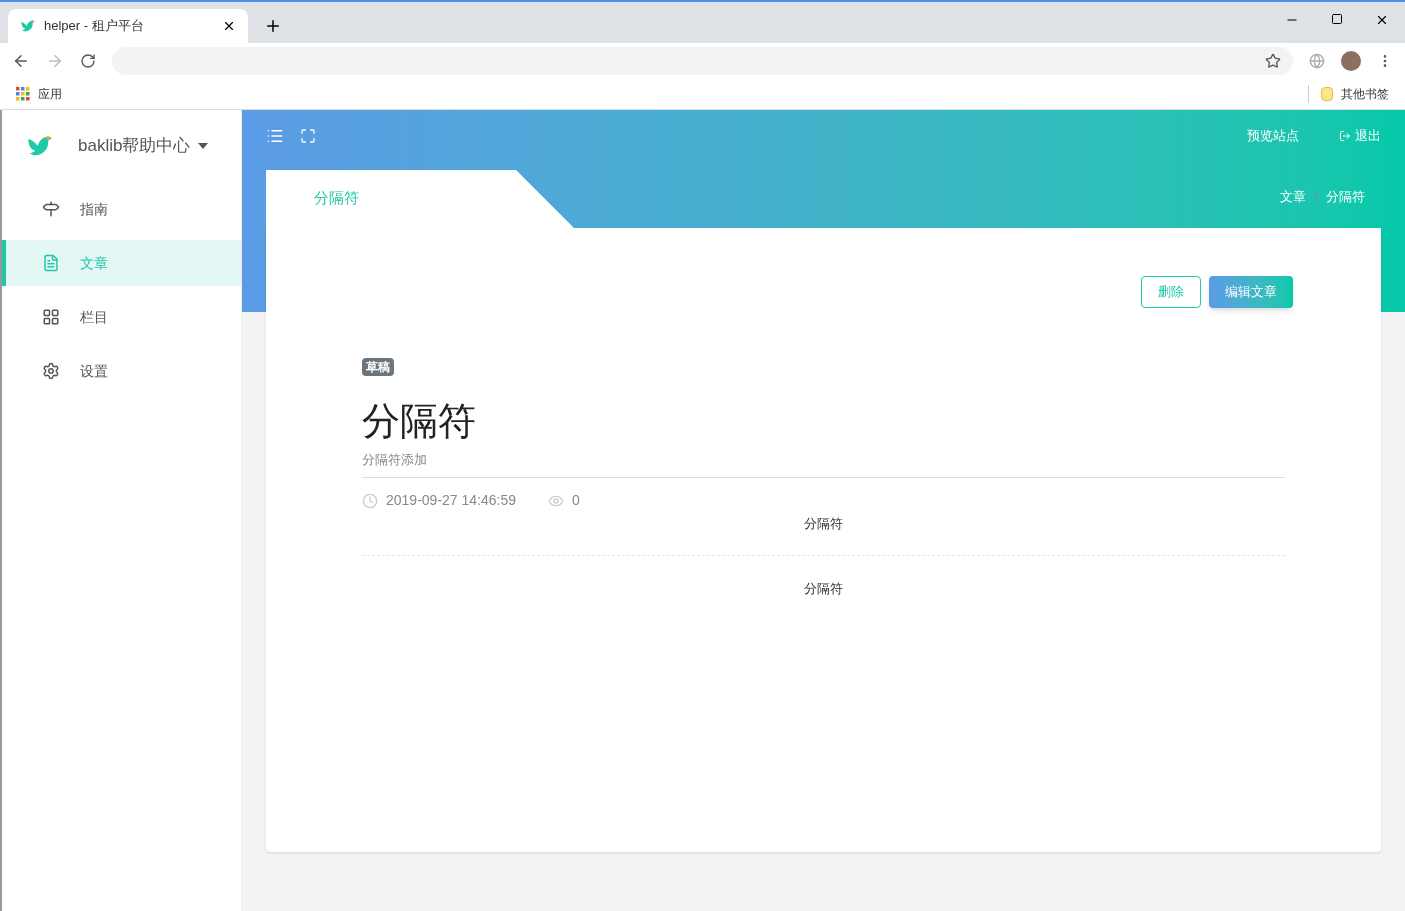  What do you see at coordinates (370, 500) in the screenshot?
I see `clock-icon` at bounding box center [370, 500].